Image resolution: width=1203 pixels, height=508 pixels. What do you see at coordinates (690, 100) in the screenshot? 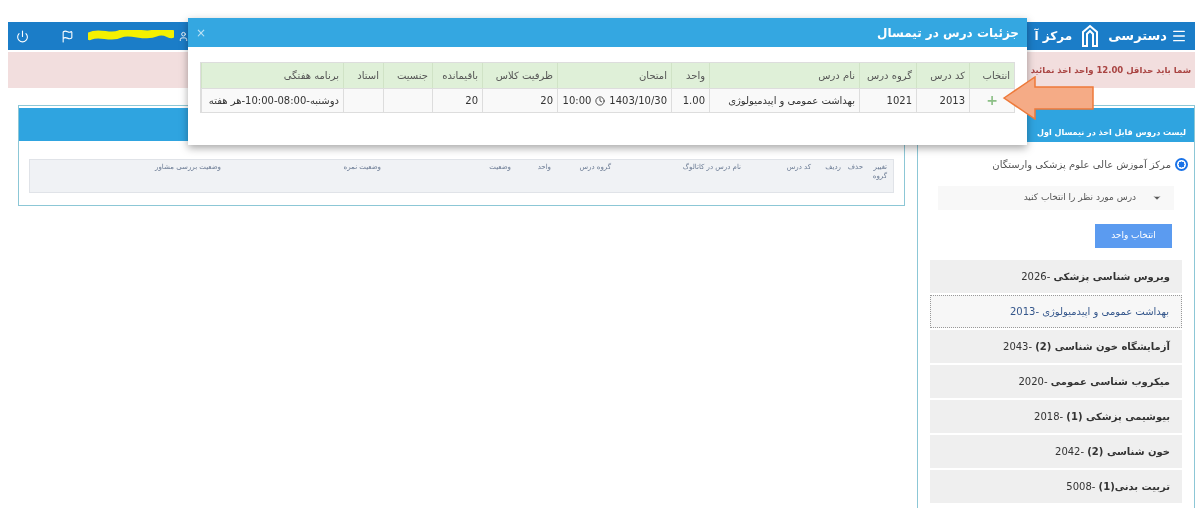
I see `table-cell: 1.00` at bounding box center [690, 100].